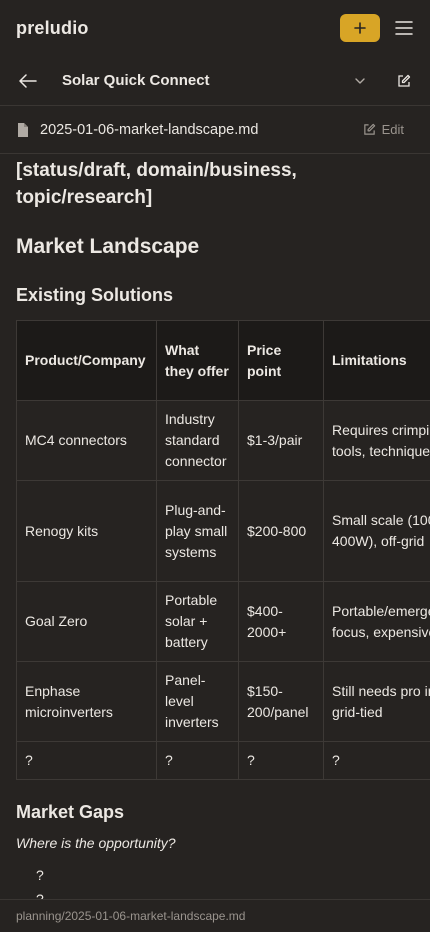 The image size is (430, 932). What do you see at coordinates (376, 621) in the screenshot?
I see `table-cell: Portable/emergency focus, expensive` at bounding box center [376, 621].